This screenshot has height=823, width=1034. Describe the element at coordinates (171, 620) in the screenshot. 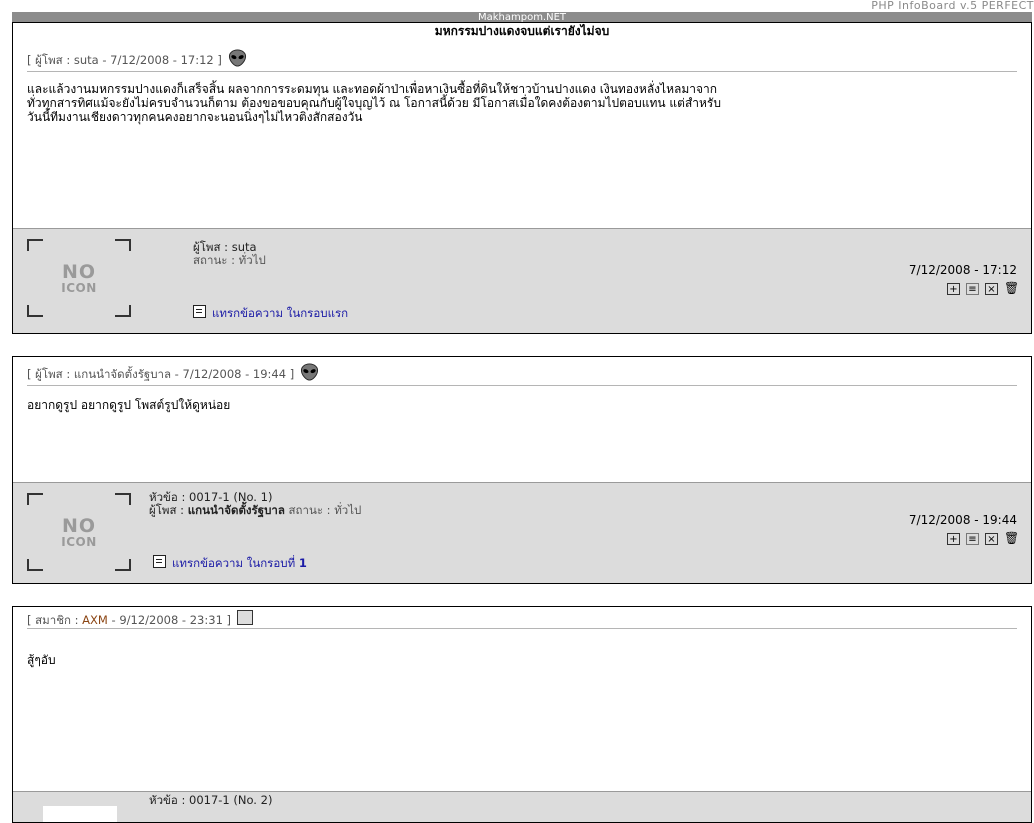

I see `post-datetime: 9/12/2008 - 23:31` at that location.